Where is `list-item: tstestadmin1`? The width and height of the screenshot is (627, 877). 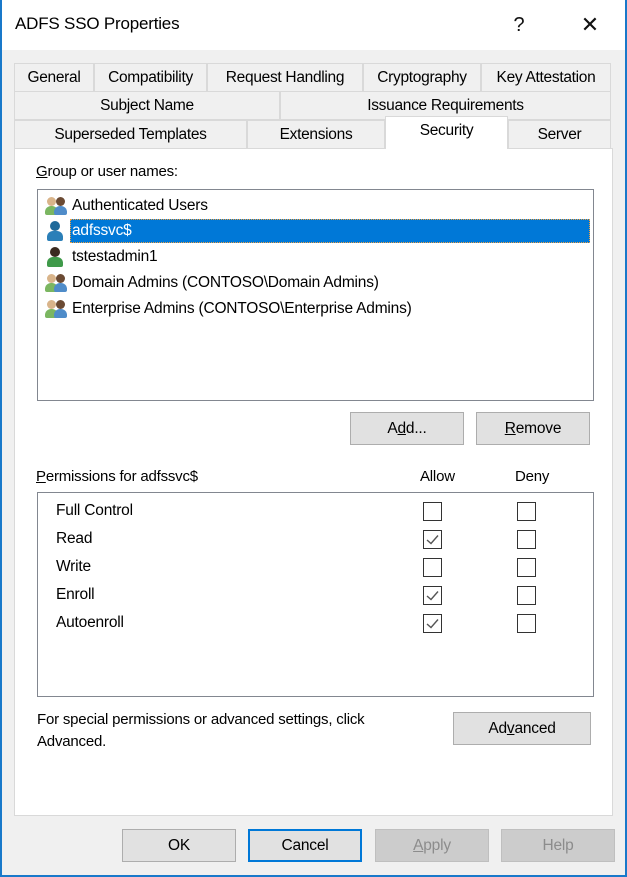 list-item: tstestadmin1 is located at coordinates (317, 257).